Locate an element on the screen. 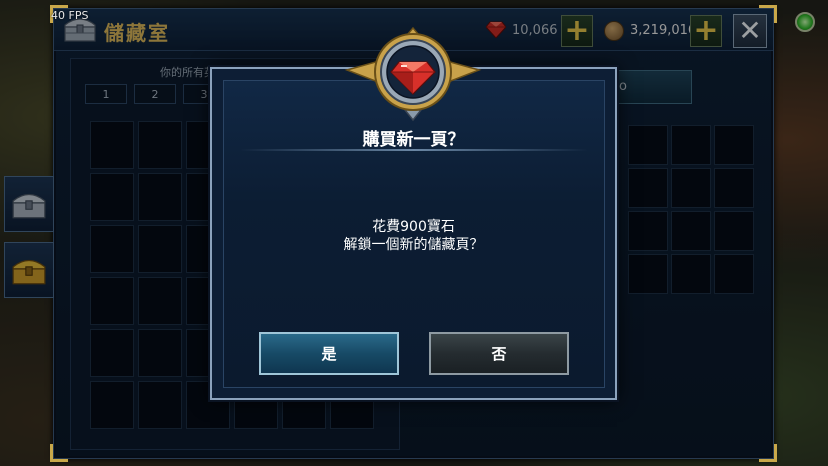  dialog-message-question: 解鎖一個新的儲藏頁？ is located at coordinates (413, 245).